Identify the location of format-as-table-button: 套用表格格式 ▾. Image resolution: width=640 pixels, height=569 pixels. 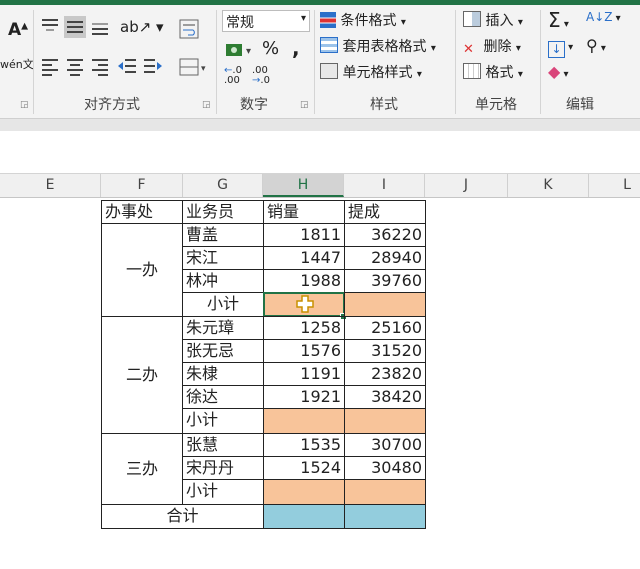
(378, 46).